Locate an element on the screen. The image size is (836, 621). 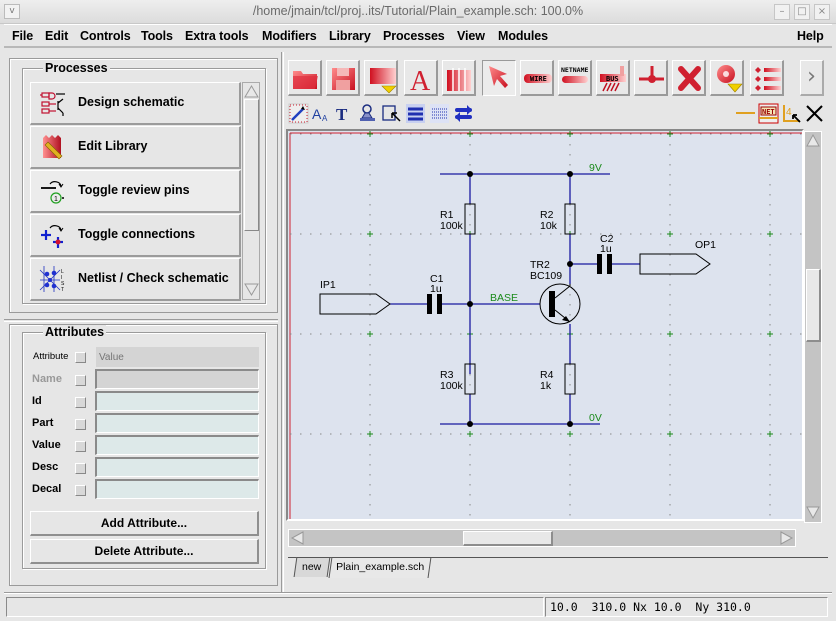
attribute-id-checkbox is located at coordinates (80, 402).